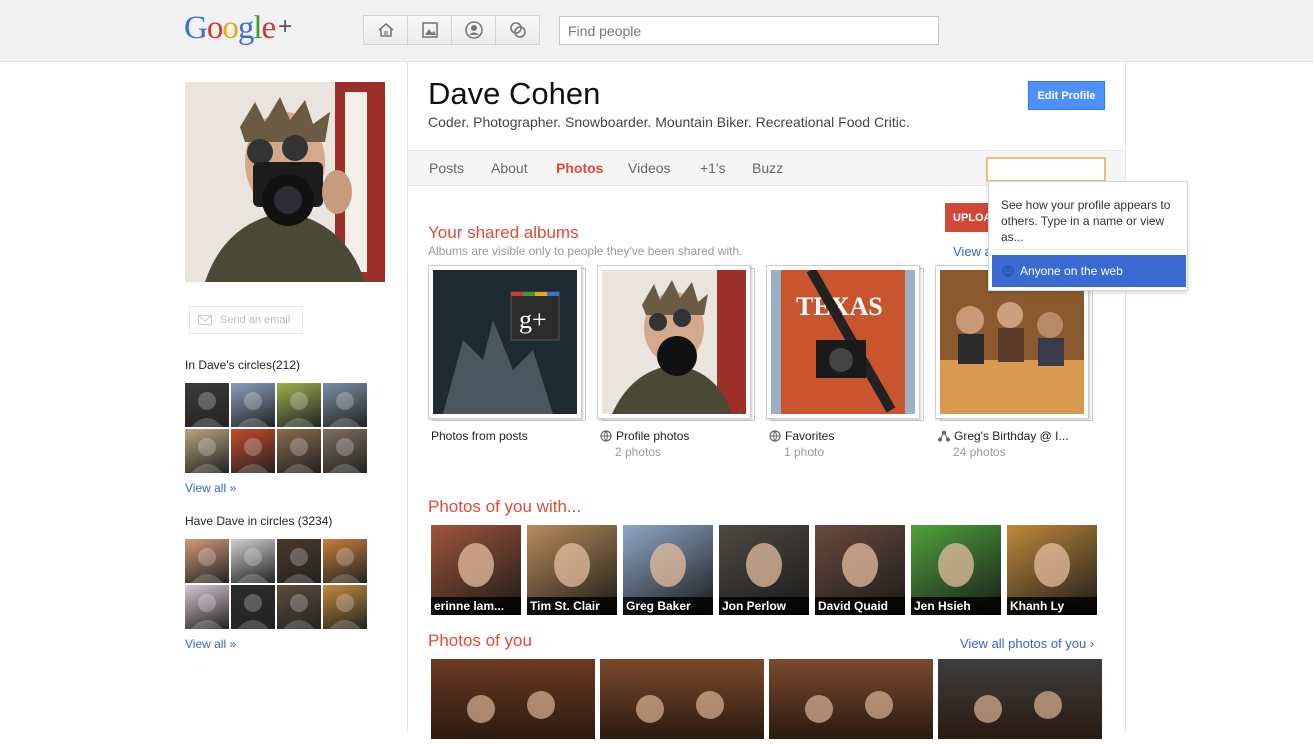  Describe the element at coordinates (638, 452) in the screenshot. I see `album-count: 2 photos` at that location.